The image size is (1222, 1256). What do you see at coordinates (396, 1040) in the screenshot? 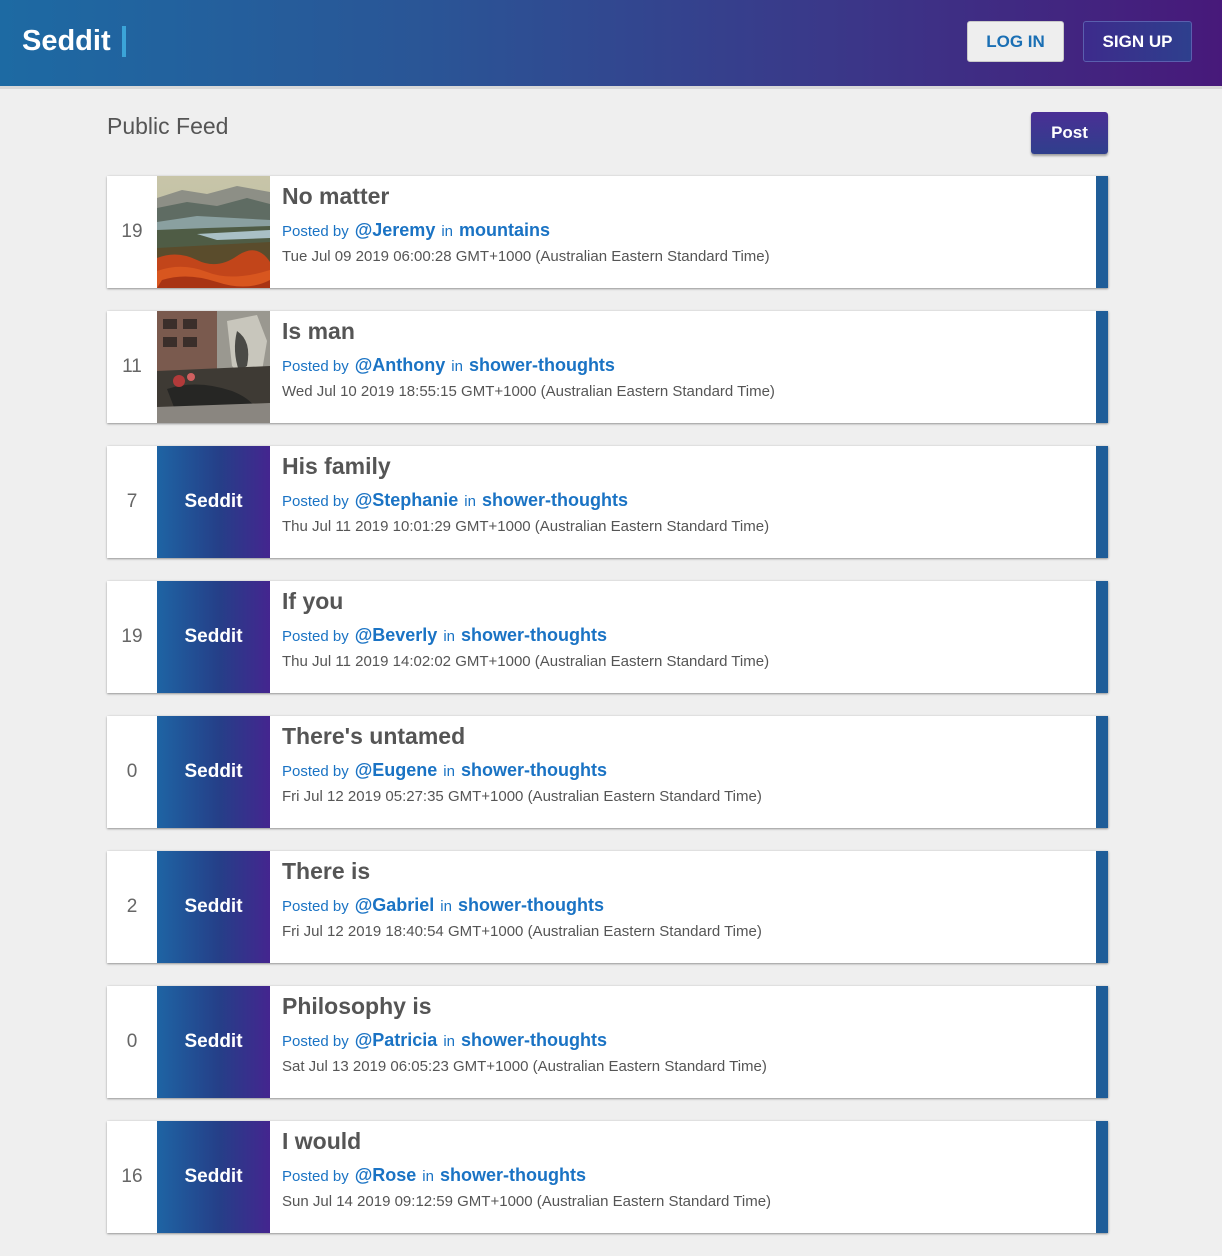
I see `post-author-link: @Patricia` at bounding box center [396, 1040].